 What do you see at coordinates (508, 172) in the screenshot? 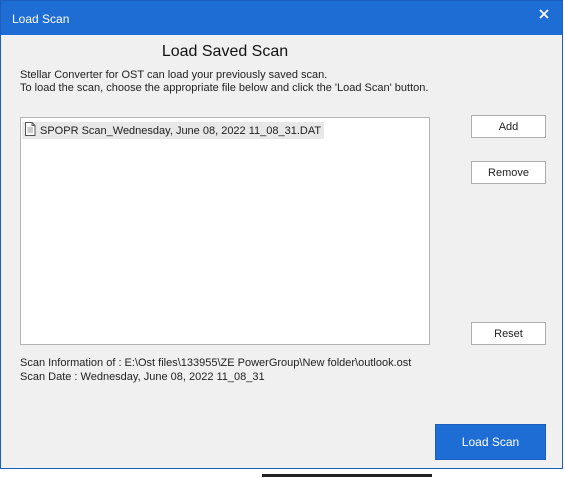
I see `remove-button: Remove` at bounding box center [508, 172].